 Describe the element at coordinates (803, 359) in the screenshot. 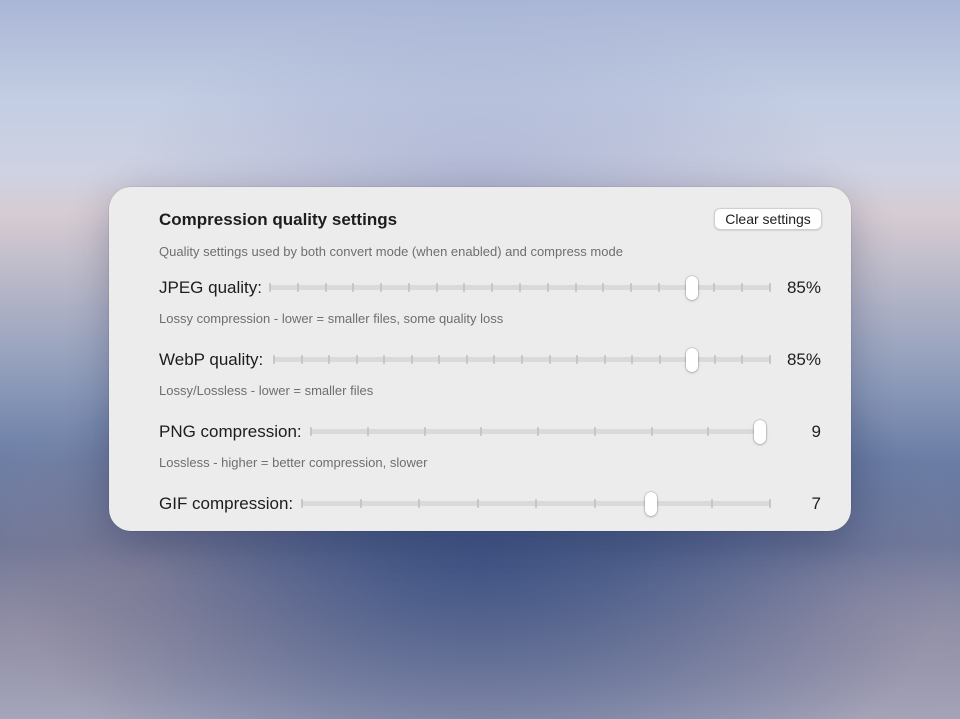

I see `webp-quality-value: 85%` at that location.